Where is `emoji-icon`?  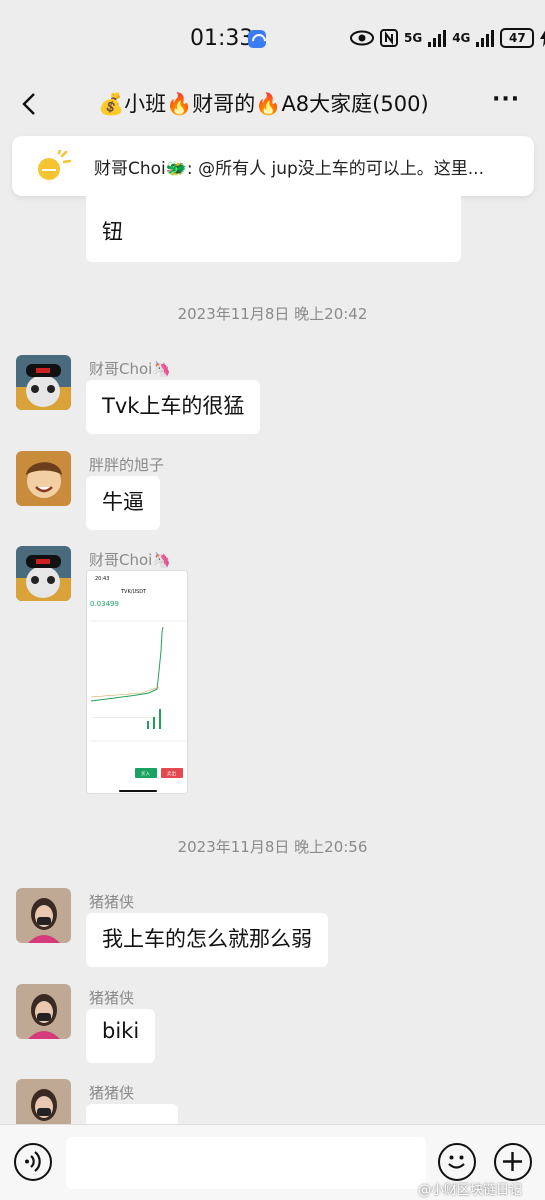
emoji-icon is located at coordinates (457, 1162).